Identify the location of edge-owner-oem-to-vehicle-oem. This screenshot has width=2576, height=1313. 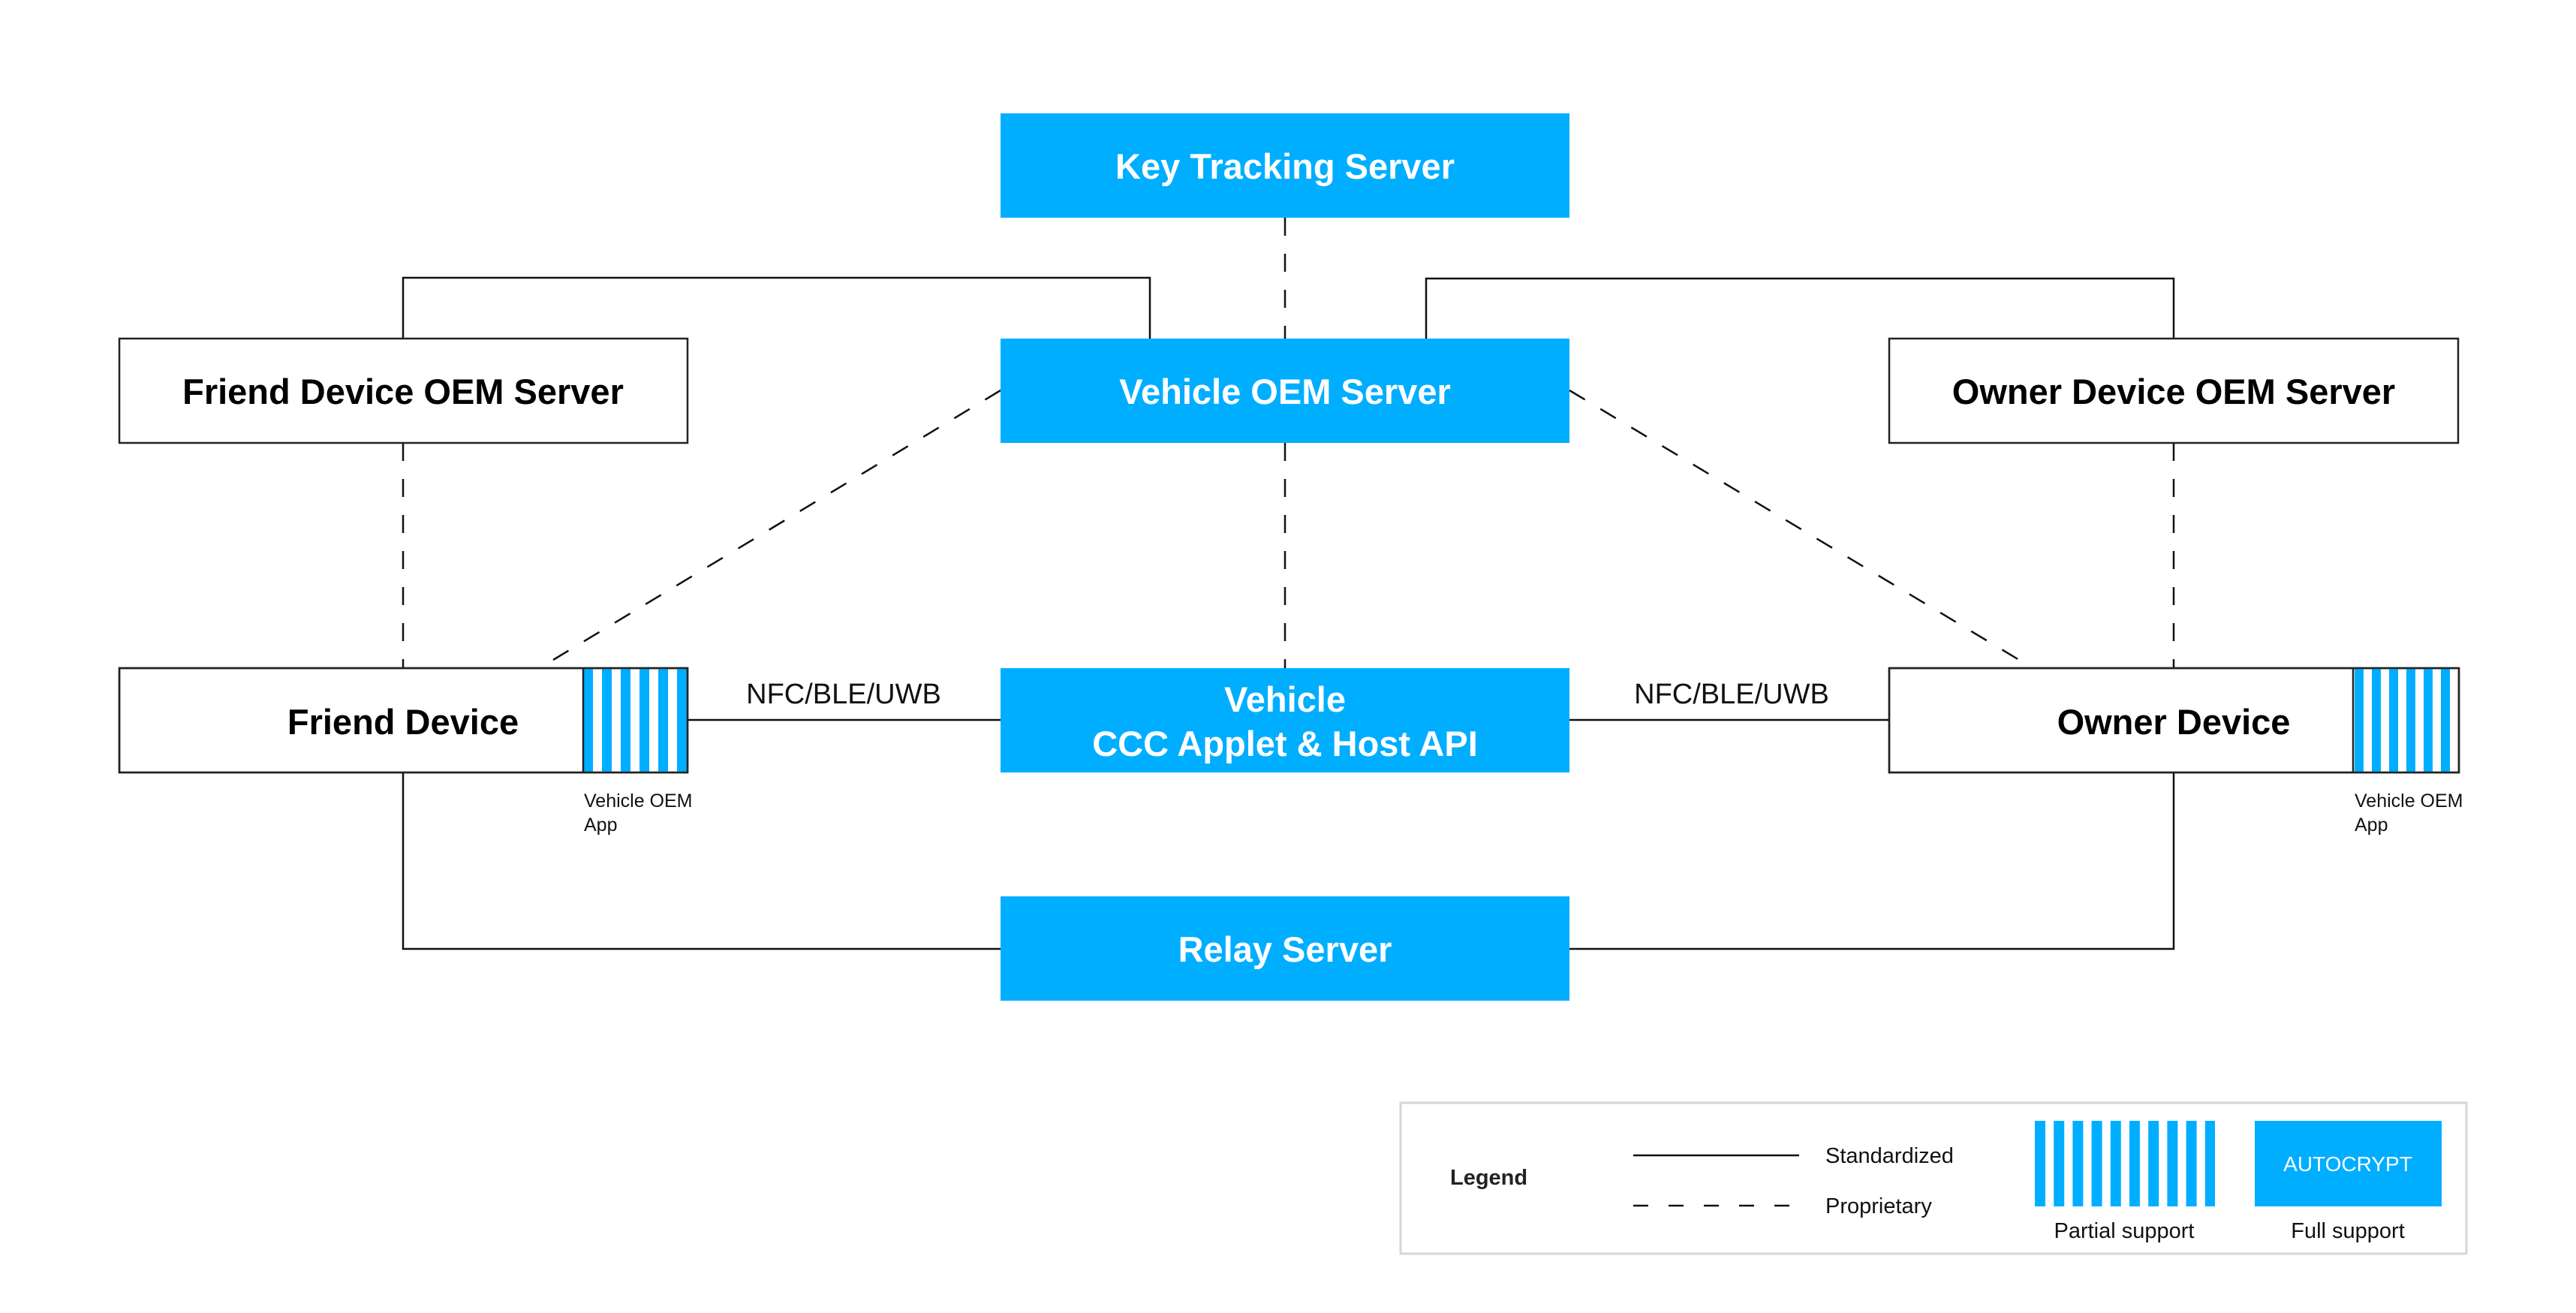
(1800, 308).